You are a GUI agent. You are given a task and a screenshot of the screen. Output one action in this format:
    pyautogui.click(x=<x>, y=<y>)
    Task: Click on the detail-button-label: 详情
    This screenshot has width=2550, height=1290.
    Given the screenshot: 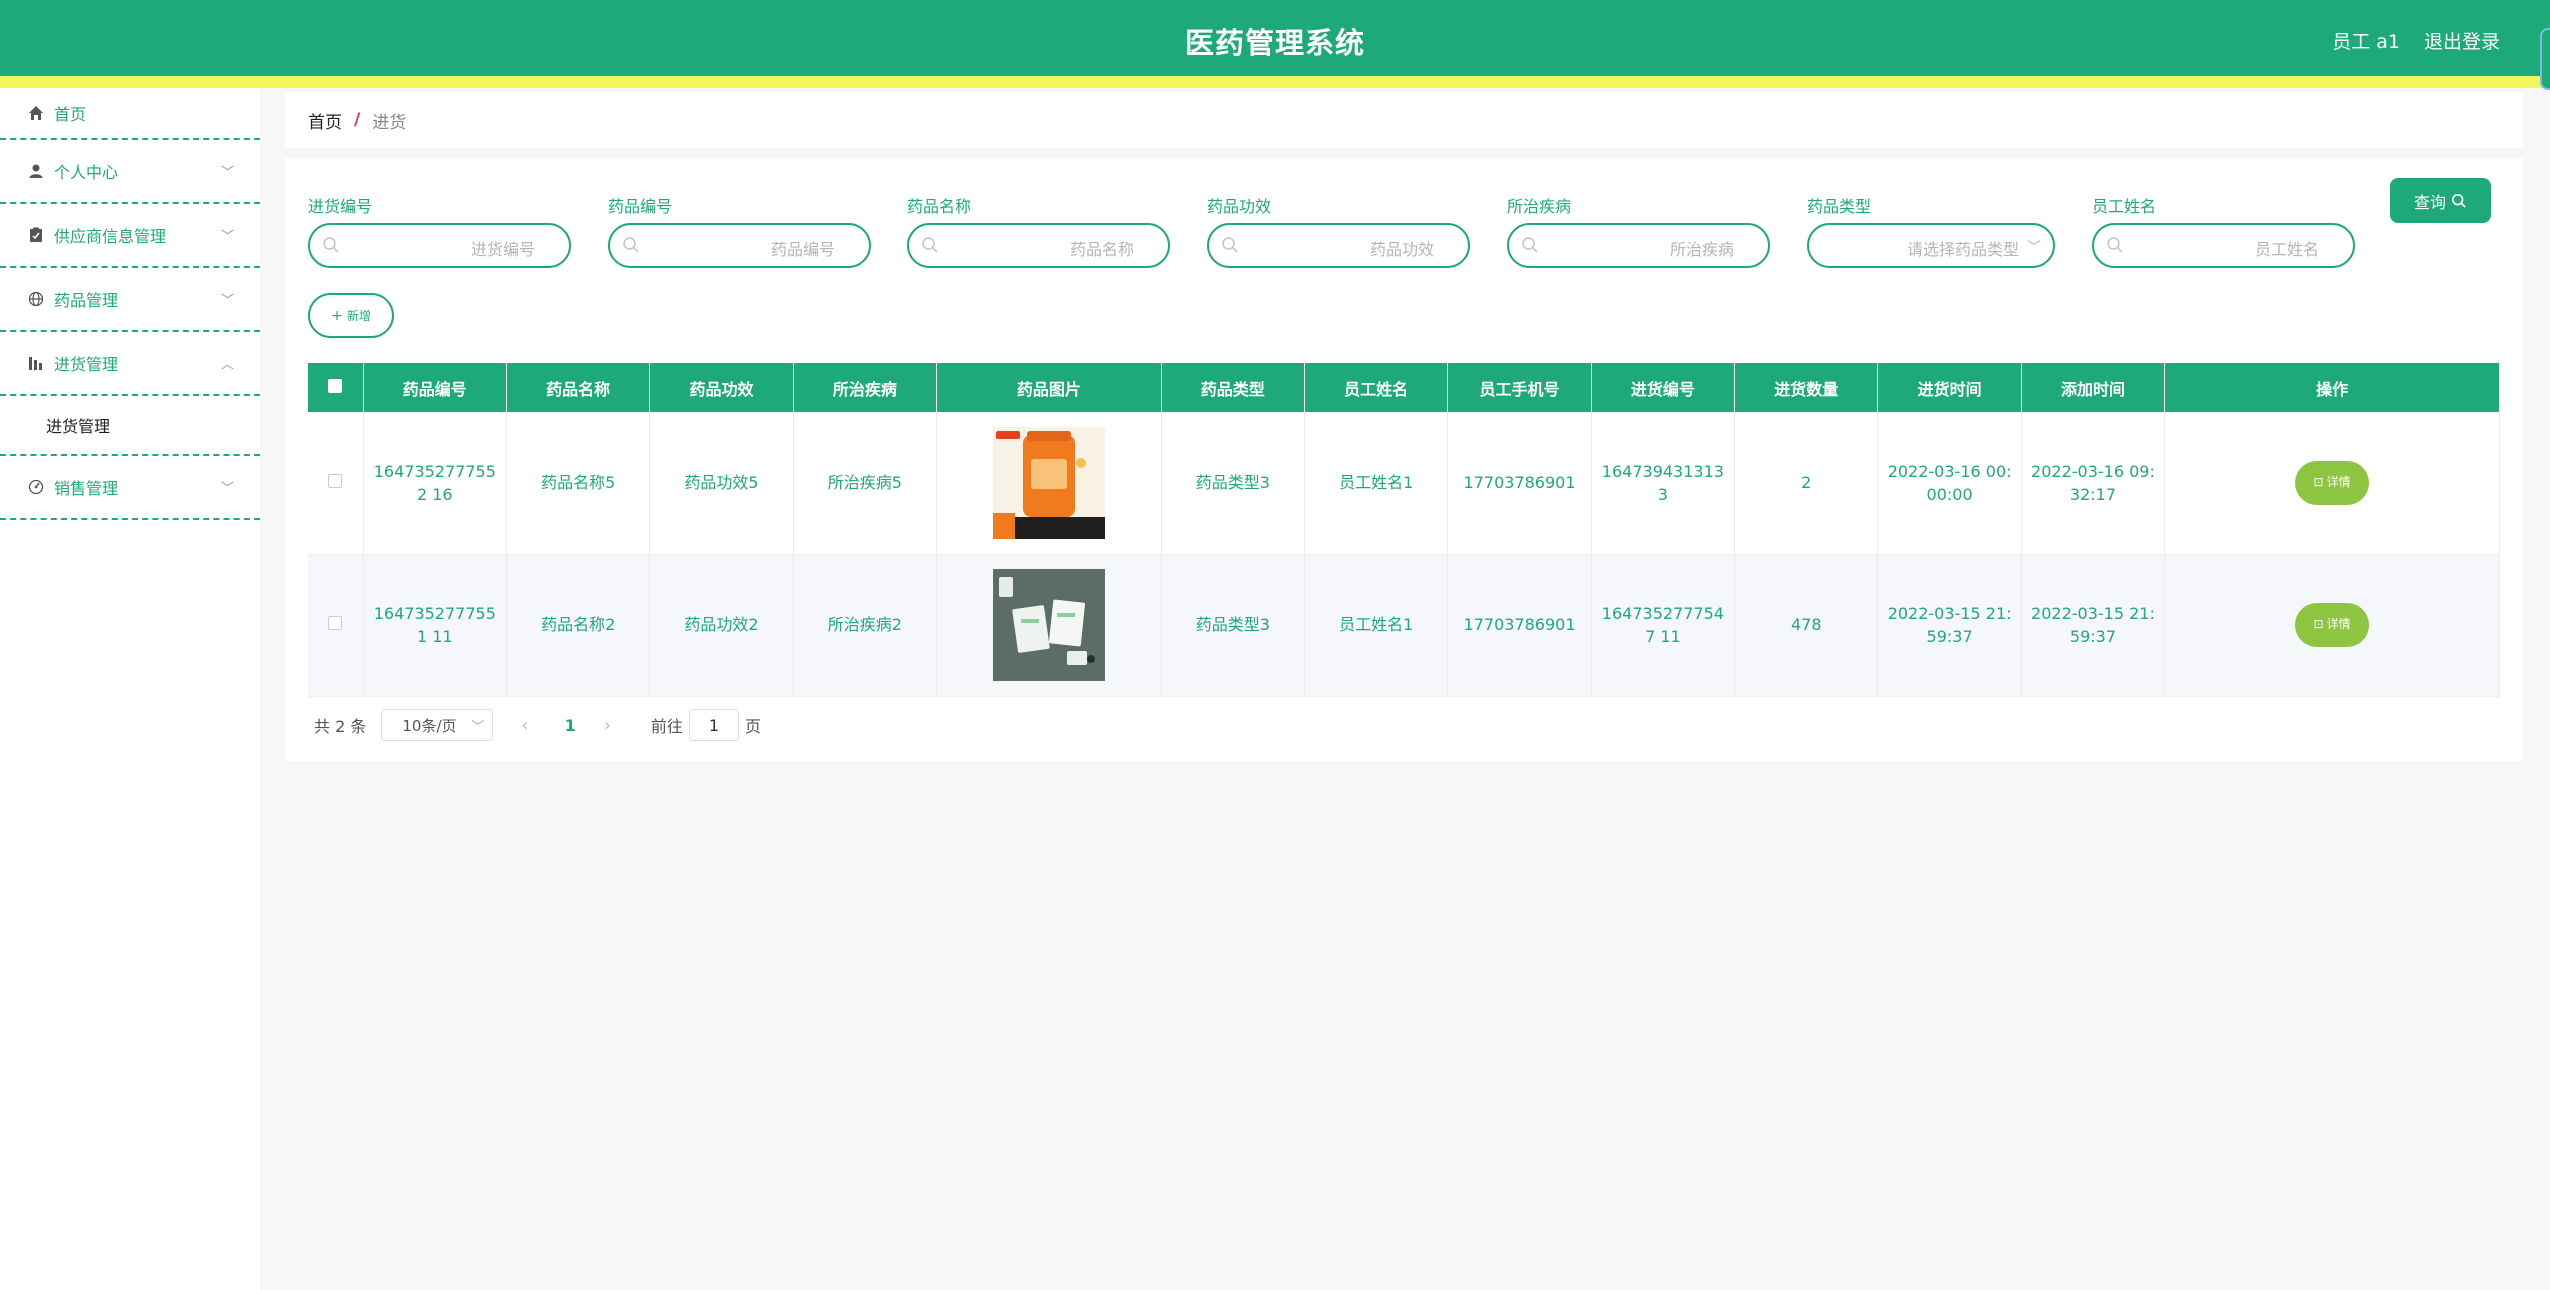 What is the action you would take?
    pyautogui.click(x=2338, y=482)
    